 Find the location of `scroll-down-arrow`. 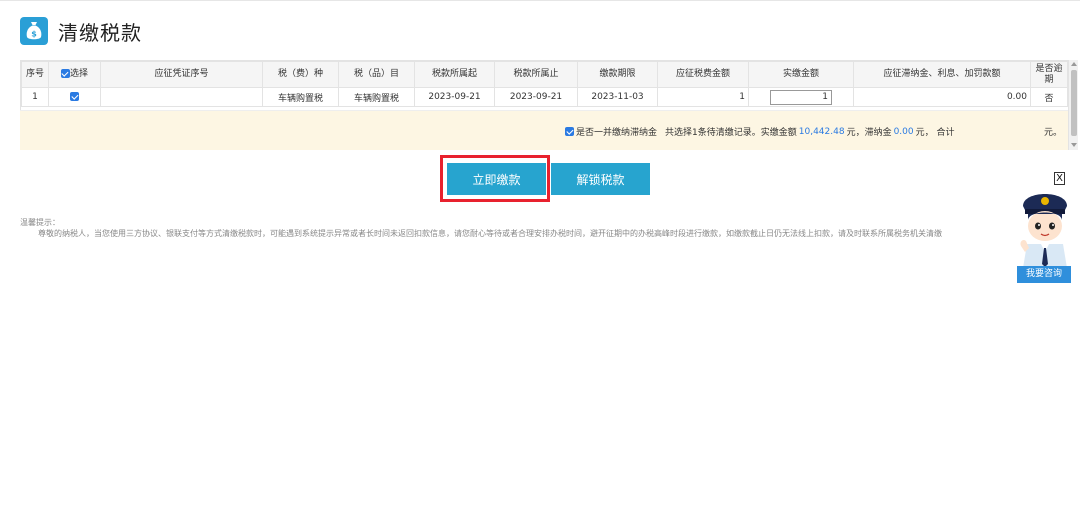

scroll-down-arrow is located at coordinates (1074, 145).